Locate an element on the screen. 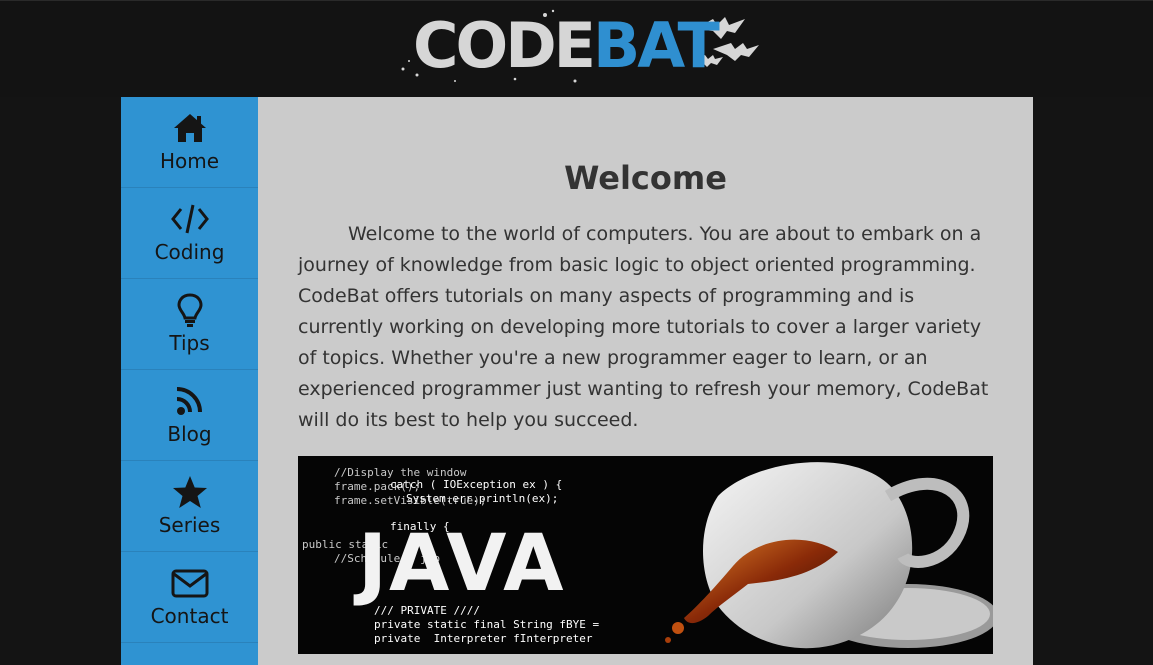 The width and height of the screenshot is (1153, 665). sidebar-item-series: Series is located at coordinates (189, 506).